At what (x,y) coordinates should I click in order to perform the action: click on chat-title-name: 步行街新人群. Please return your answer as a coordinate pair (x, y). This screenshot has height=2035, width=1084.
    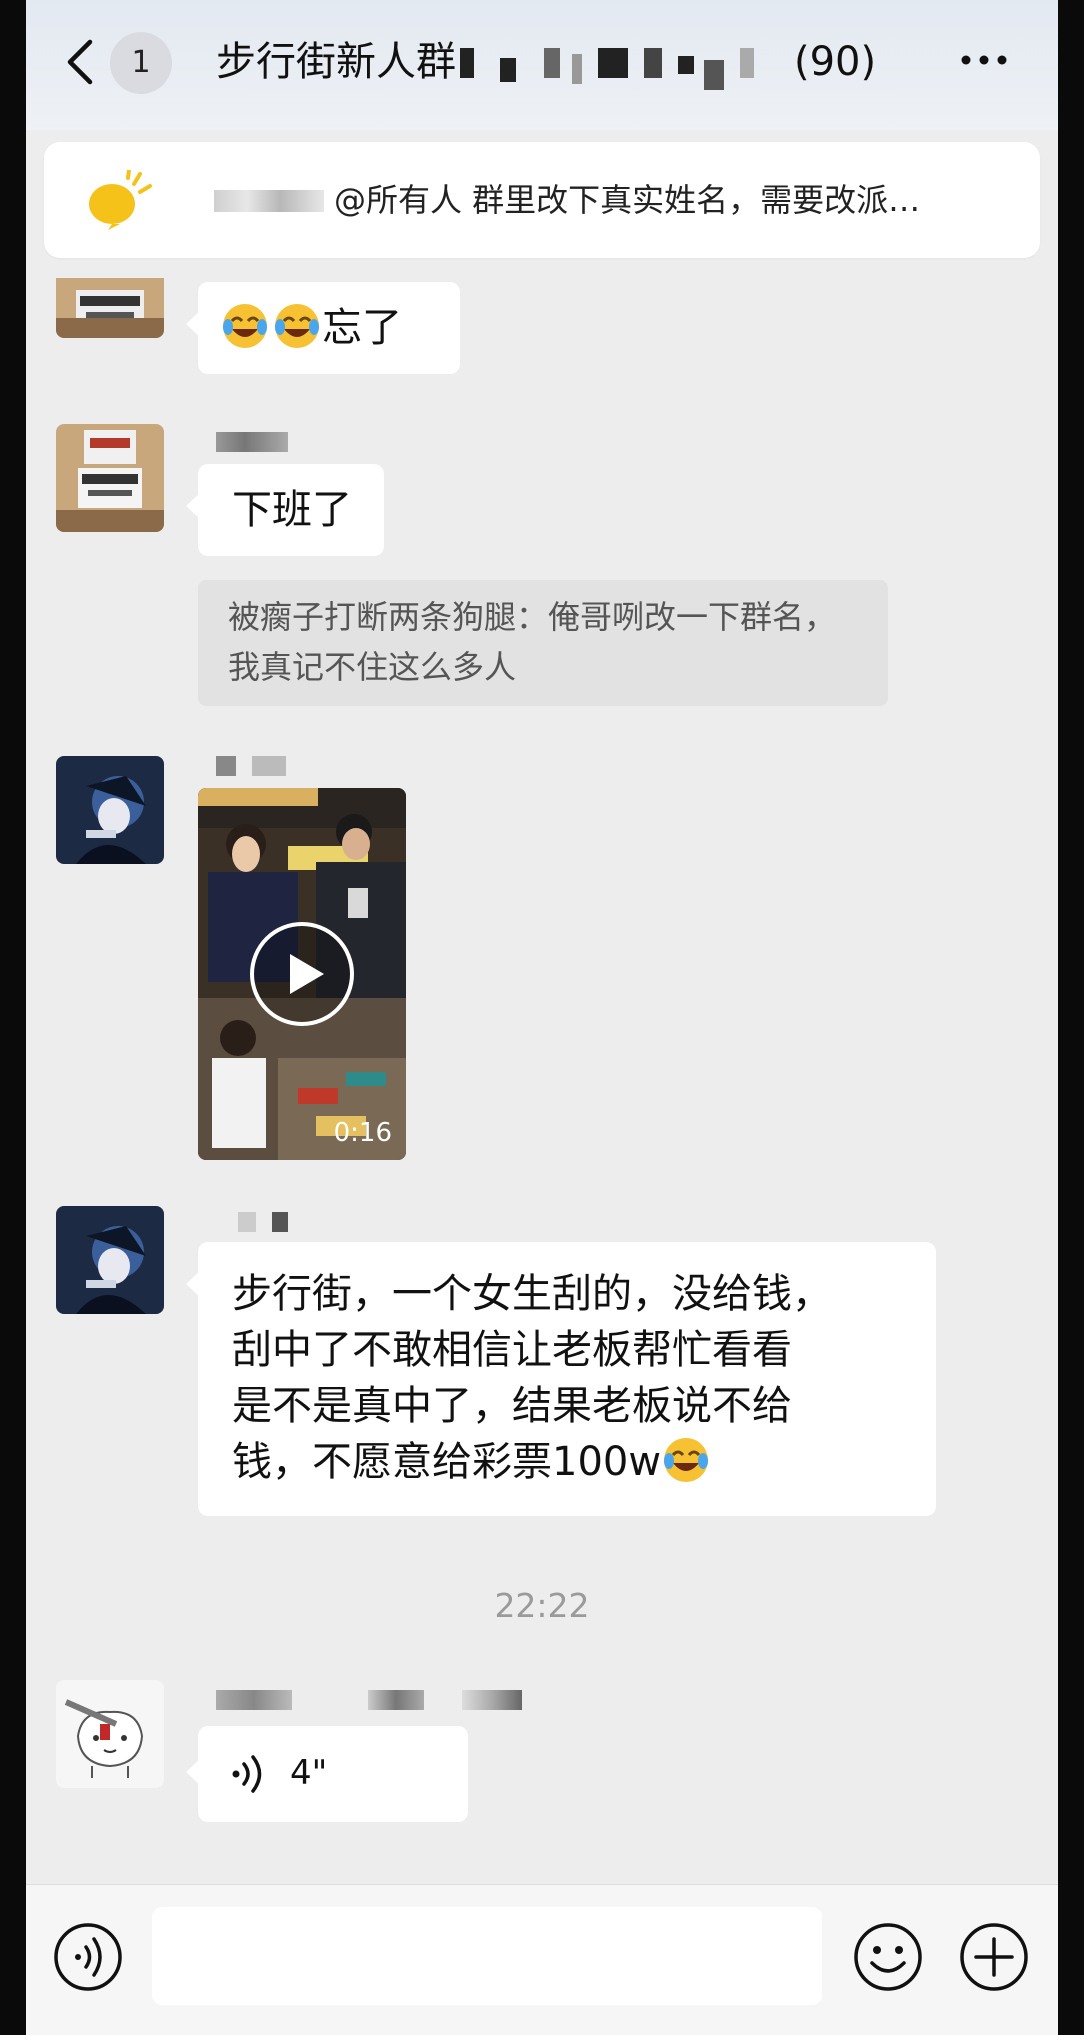
    Looking at the image, I should click on (336, 62).